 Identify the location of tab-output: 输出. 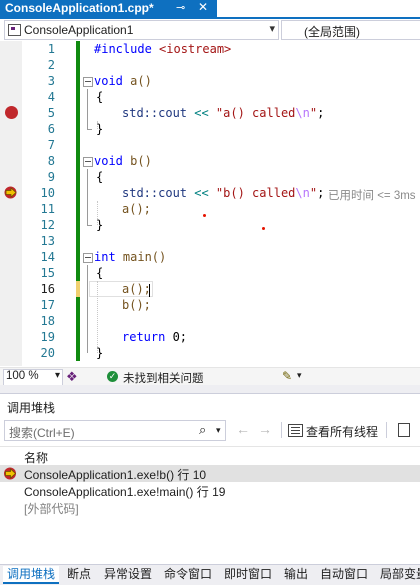
(296, 575).